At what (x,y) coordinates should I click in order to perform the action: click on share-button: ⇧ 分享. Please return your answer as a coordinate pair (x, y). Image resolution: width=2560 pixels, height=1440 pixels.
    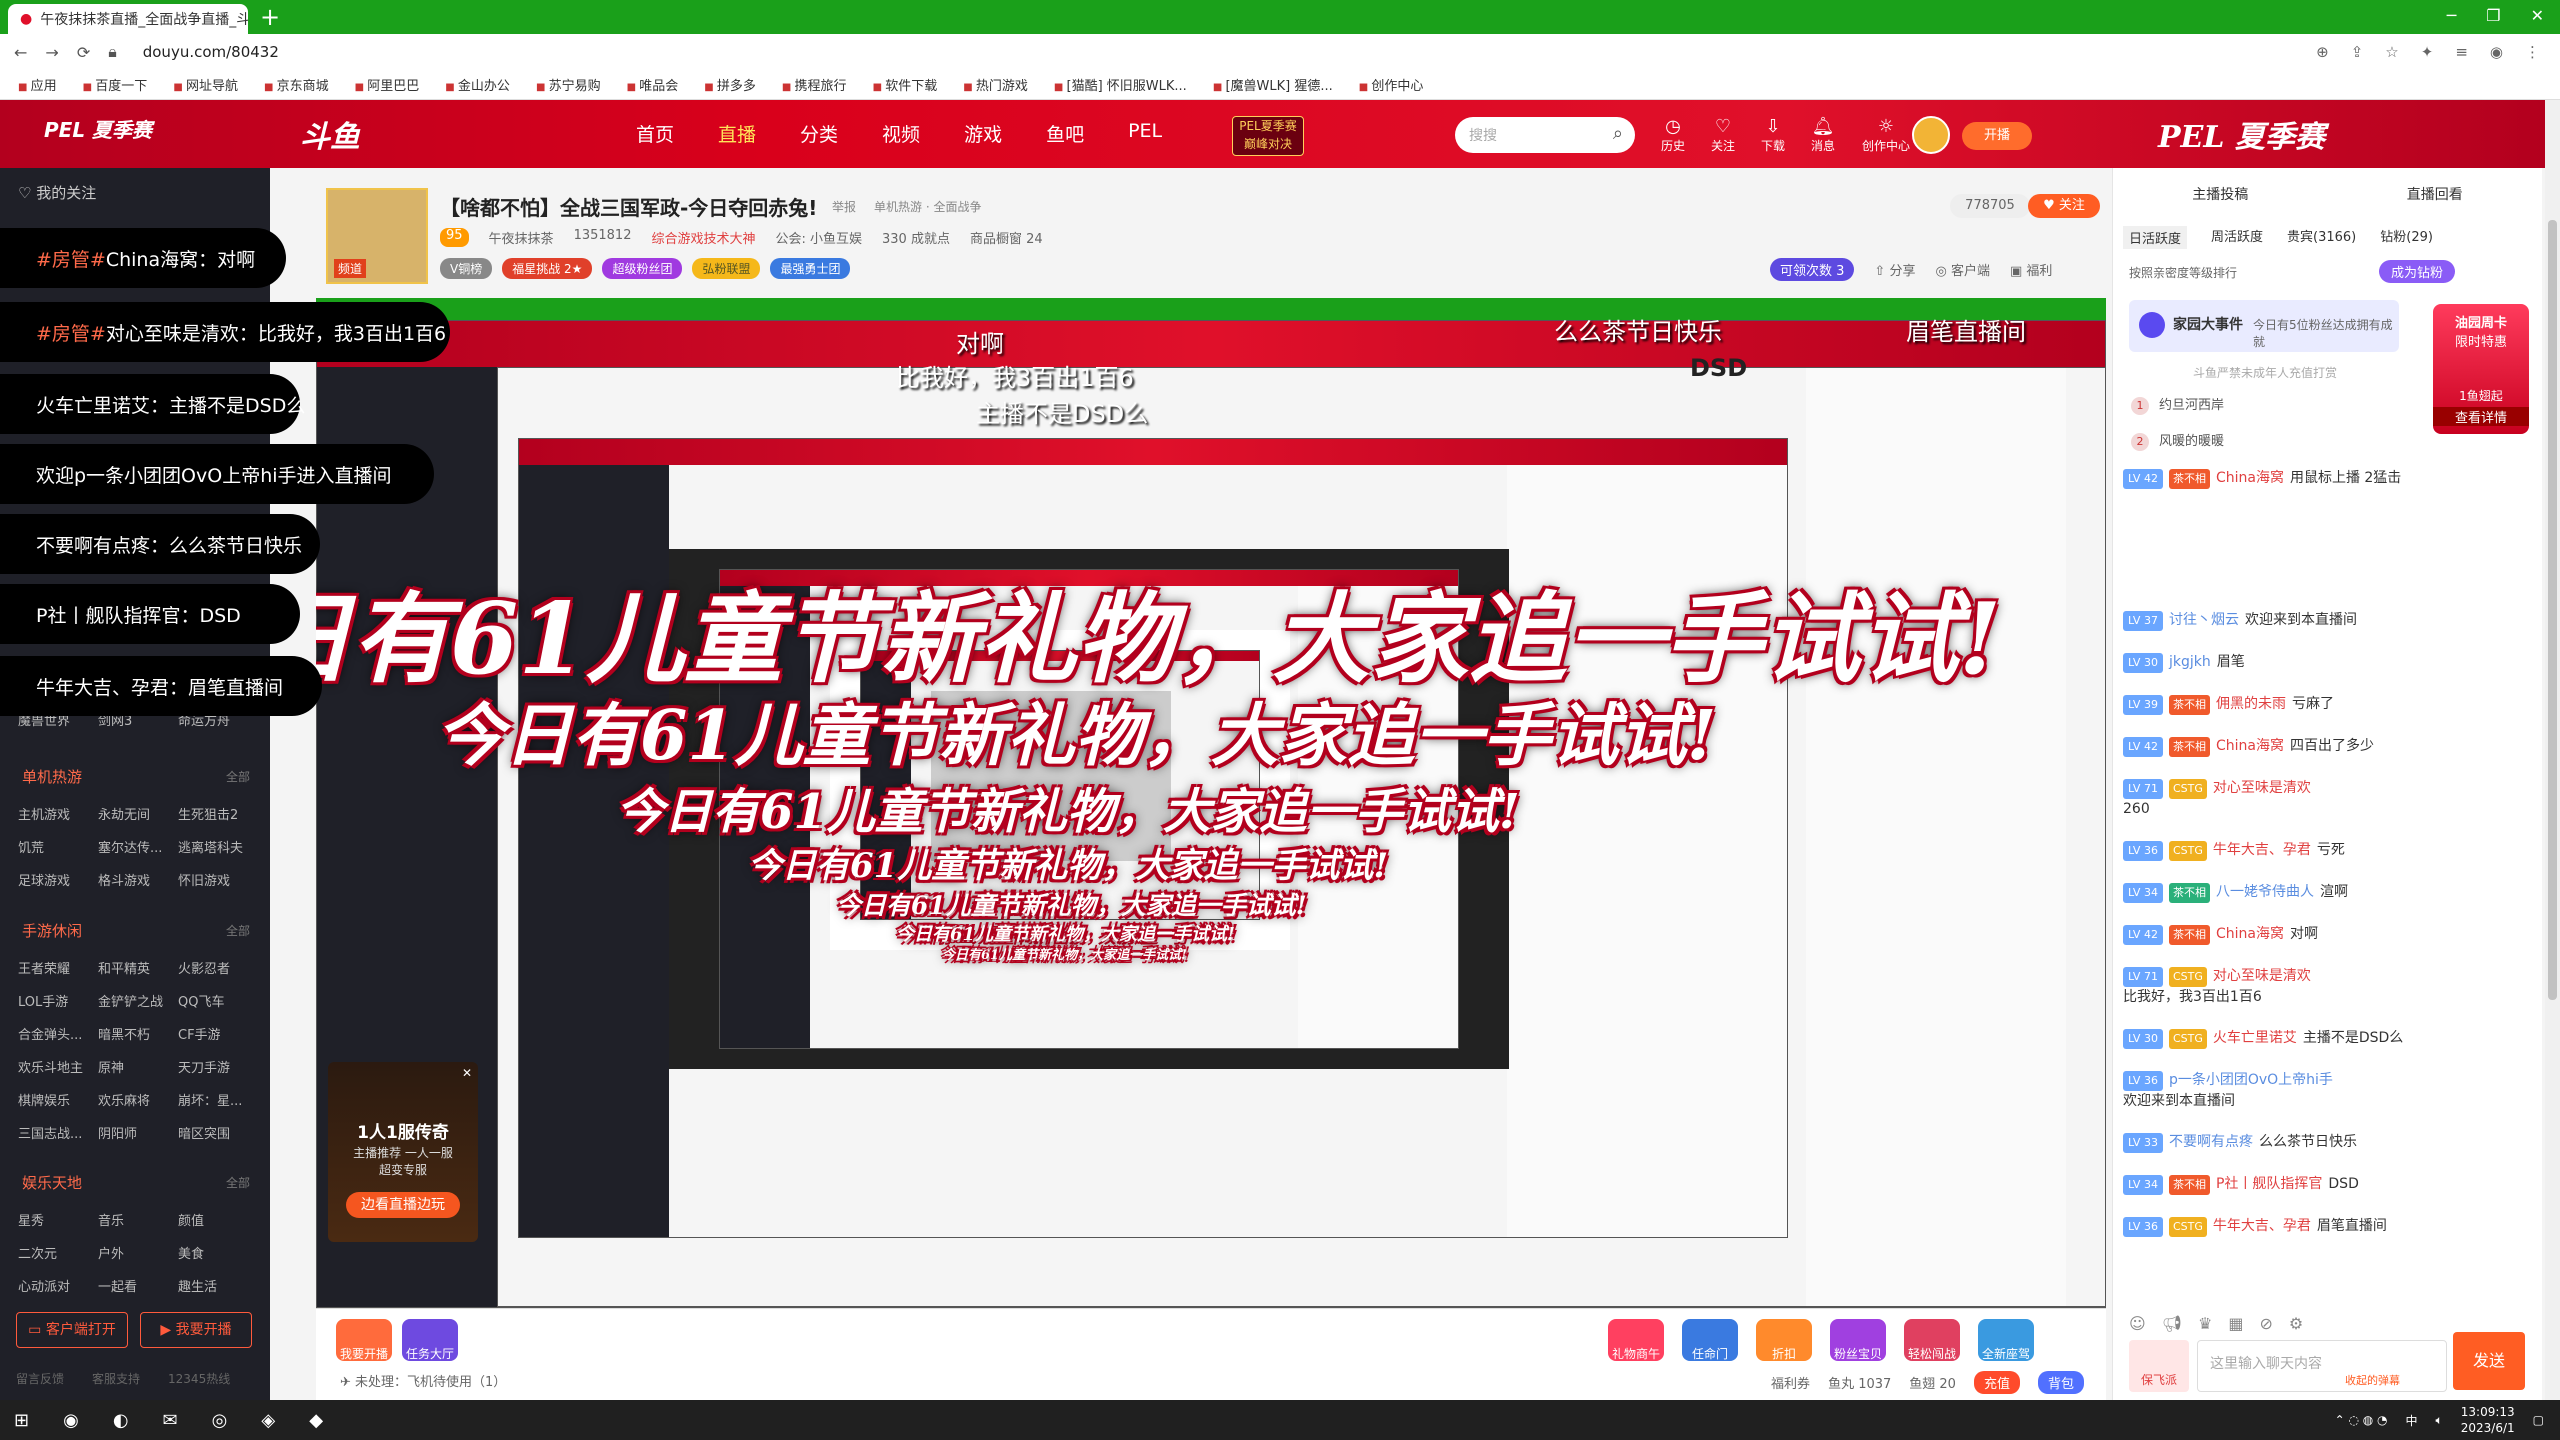
    Looking at the image, I should click on (1894, 269).